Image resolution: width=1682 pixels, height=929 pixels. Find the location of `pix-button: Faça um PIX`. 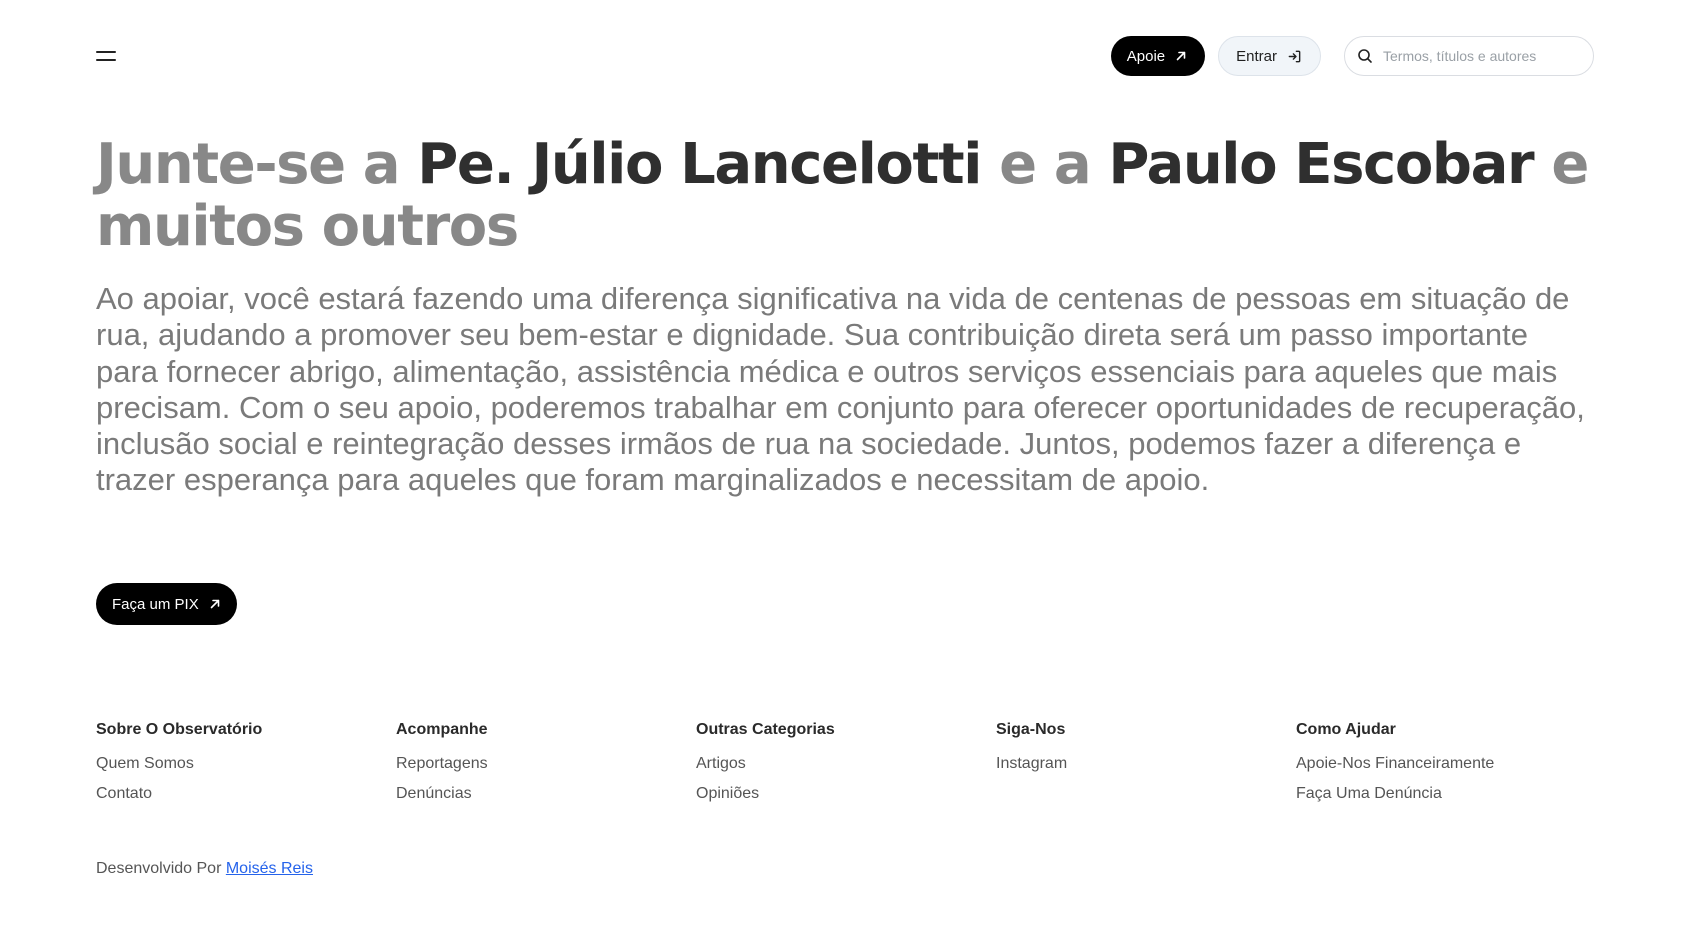

pix-button: Faça um PIX is located at coordinates (166, 604).